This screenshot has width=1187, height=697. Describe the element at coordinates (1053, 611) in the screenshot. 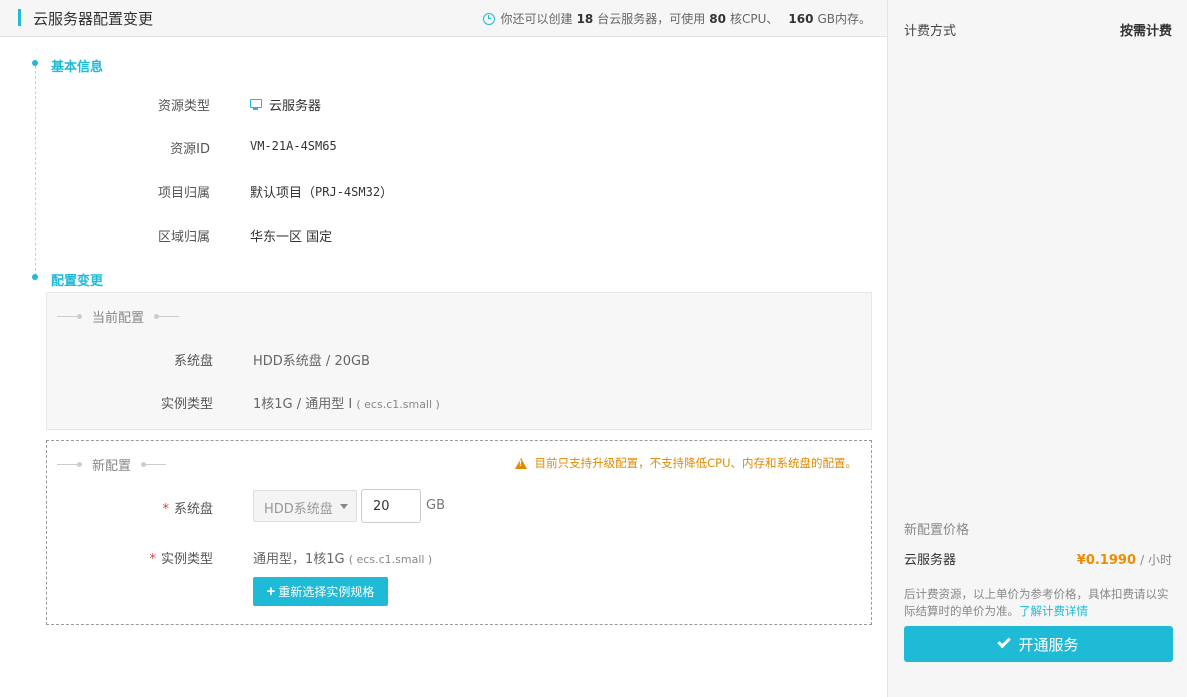

I see `billing-details-link: 了解计费详情` at that location.